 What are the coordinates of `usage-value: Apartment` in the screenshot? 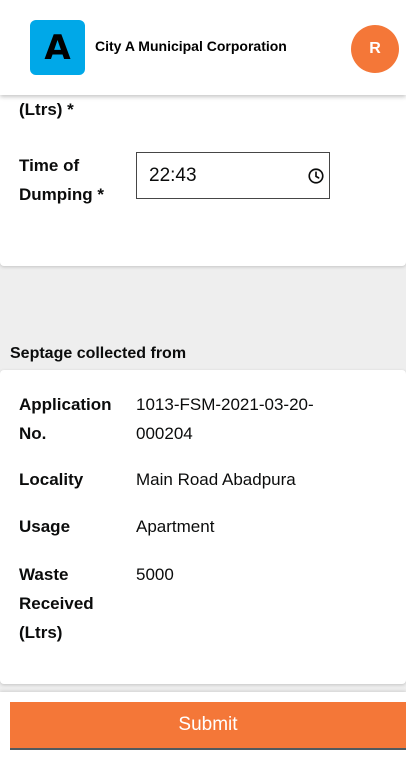 It's located at (175, 526).